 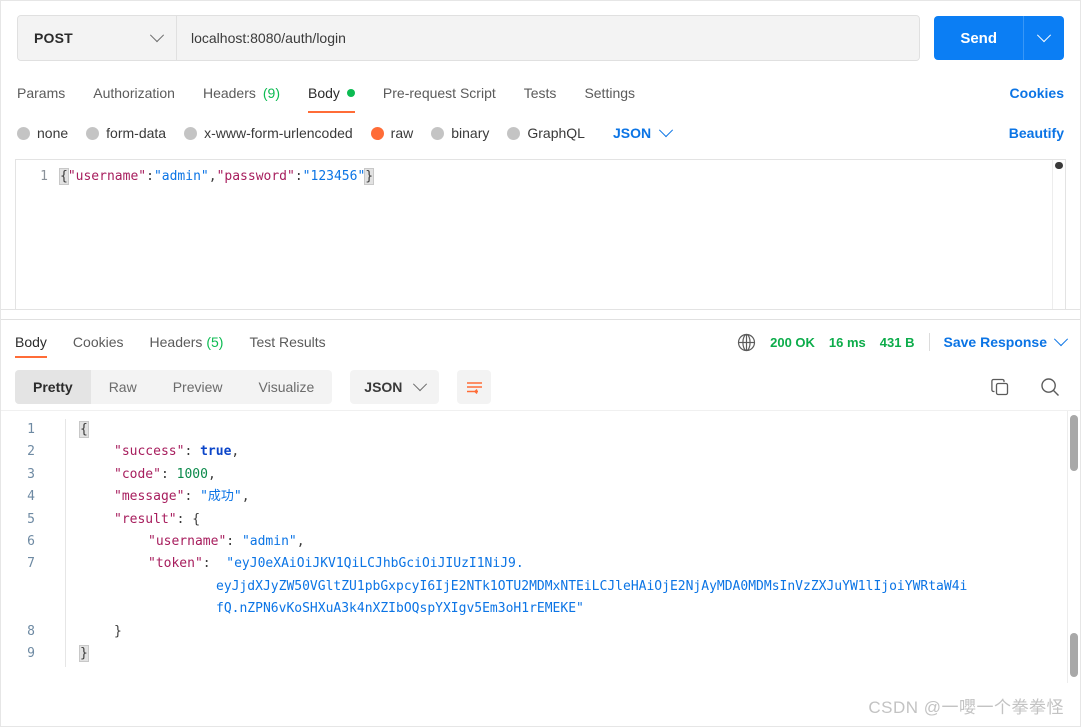 What do you see at coordinates (546, 133) in the screenshot?
I see `body-type-graphql: GraphQL` at bounding box center [546, 133].